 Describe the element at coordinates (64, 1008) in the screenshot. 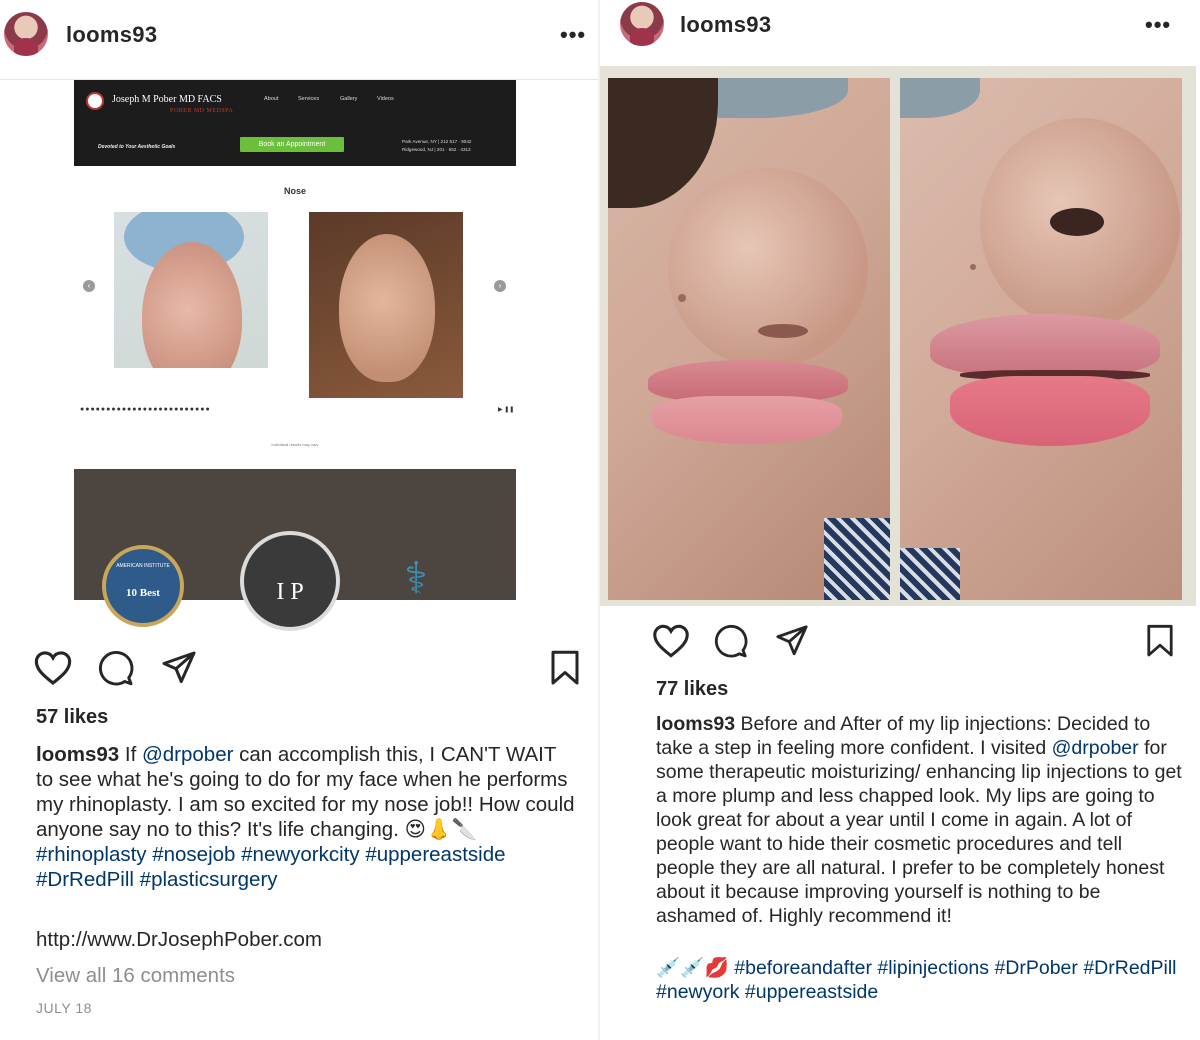

I see `post-date: JULY 18` at that location.